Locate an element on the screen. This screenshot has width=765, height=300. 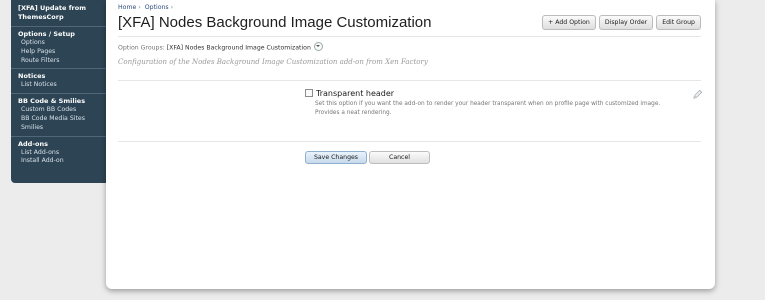
transparent-header-checkbox is located at coordinates (309, 93).